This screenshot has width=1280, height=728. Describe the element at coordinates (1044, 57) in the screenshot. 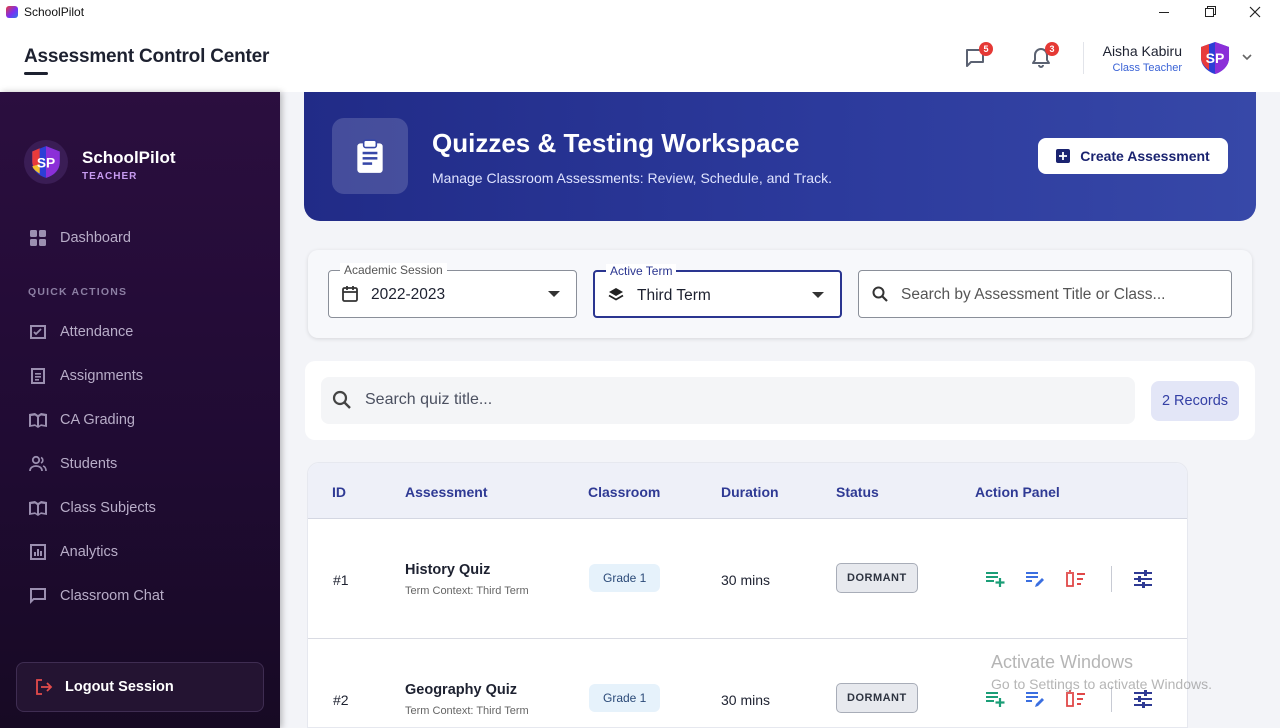

I see `notifications-button: 3` at that location.